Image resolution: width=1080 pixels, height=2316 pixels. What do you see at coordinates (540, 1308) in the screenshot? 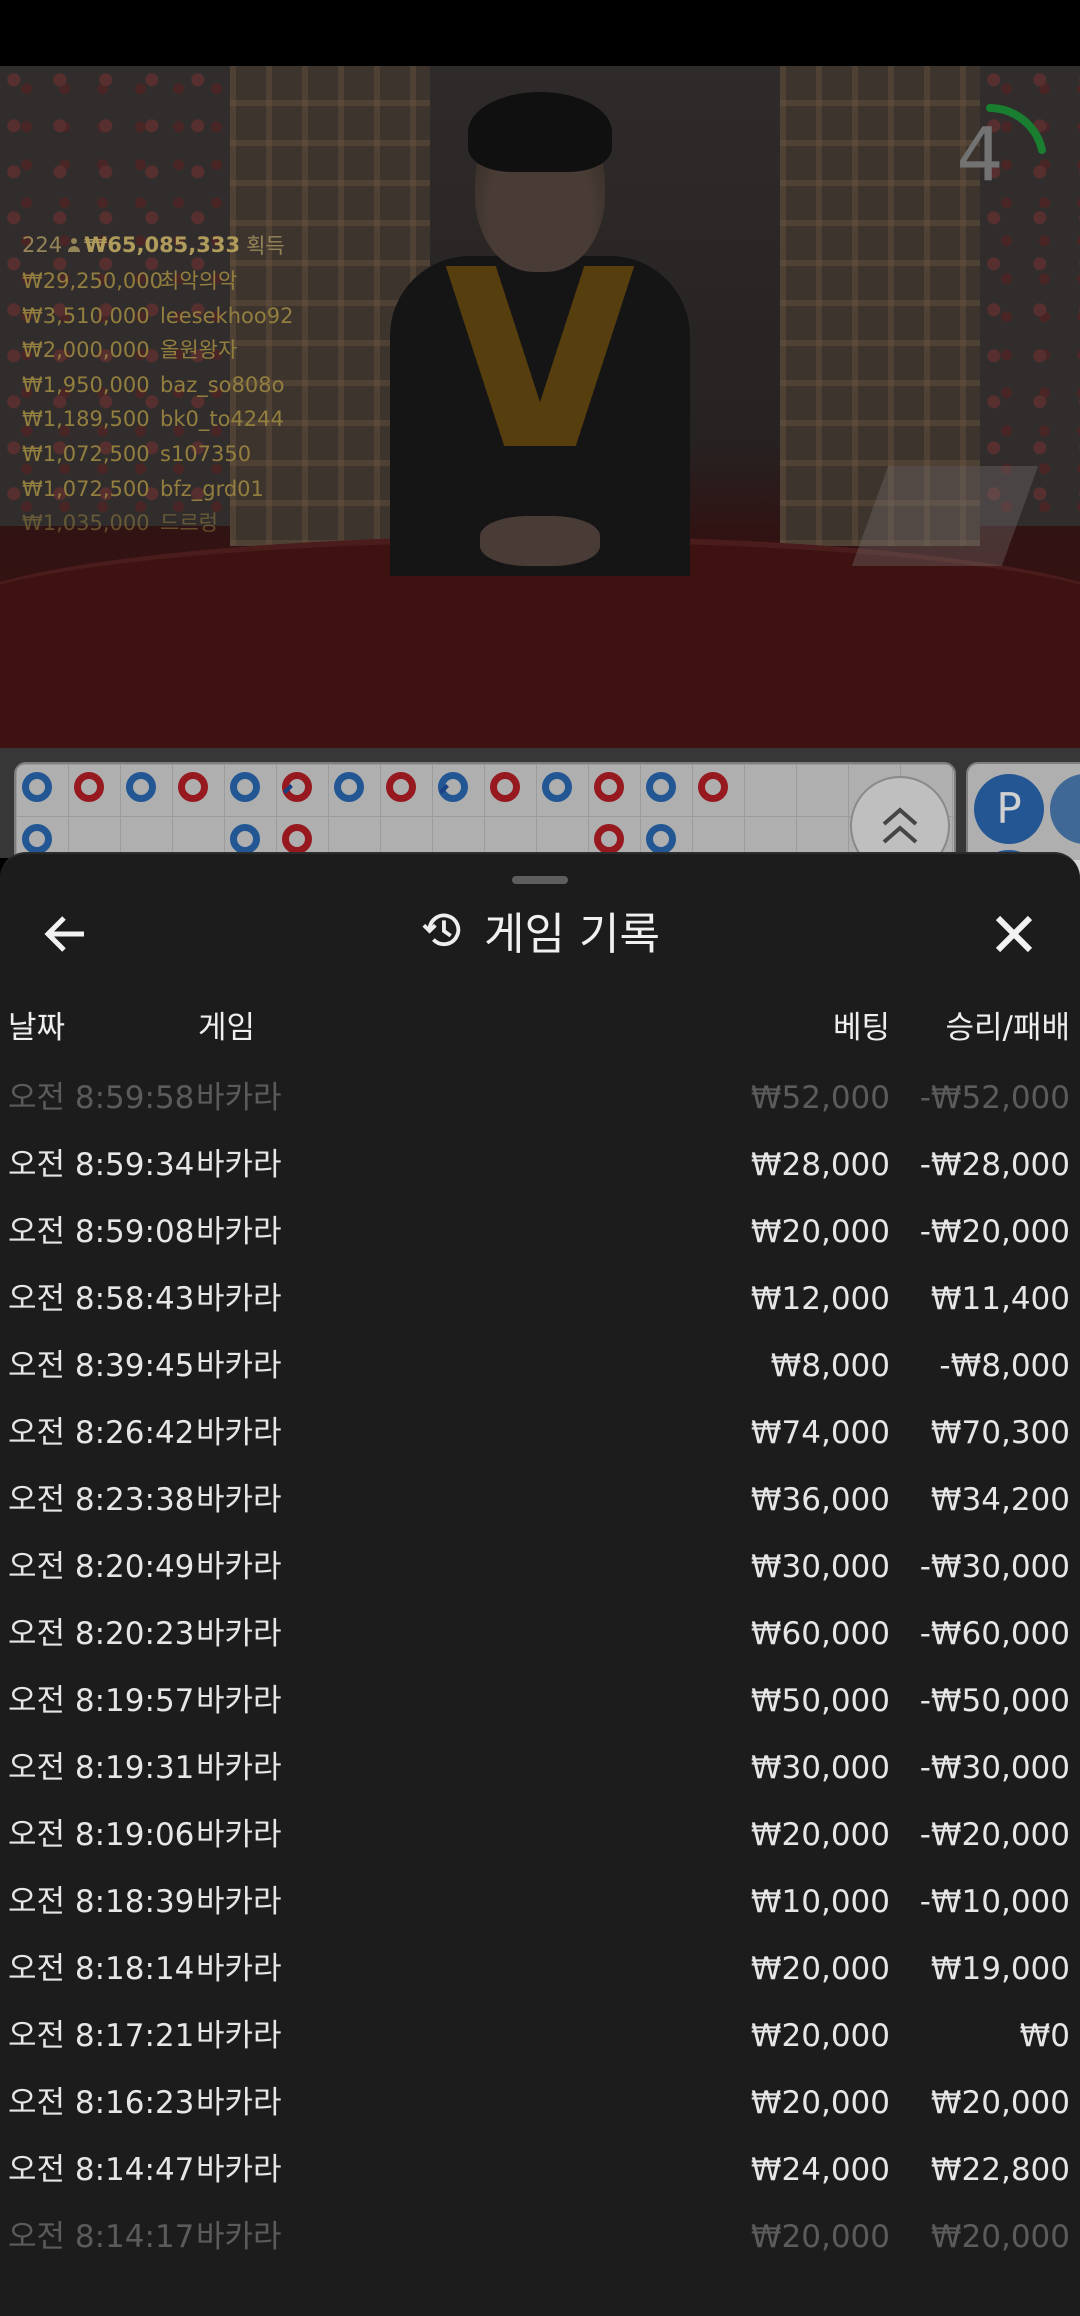
I see `history-row: 오전 8:58:43 바카라 ₩12,000 ₩11,400` at bounding box center [540, 1308].